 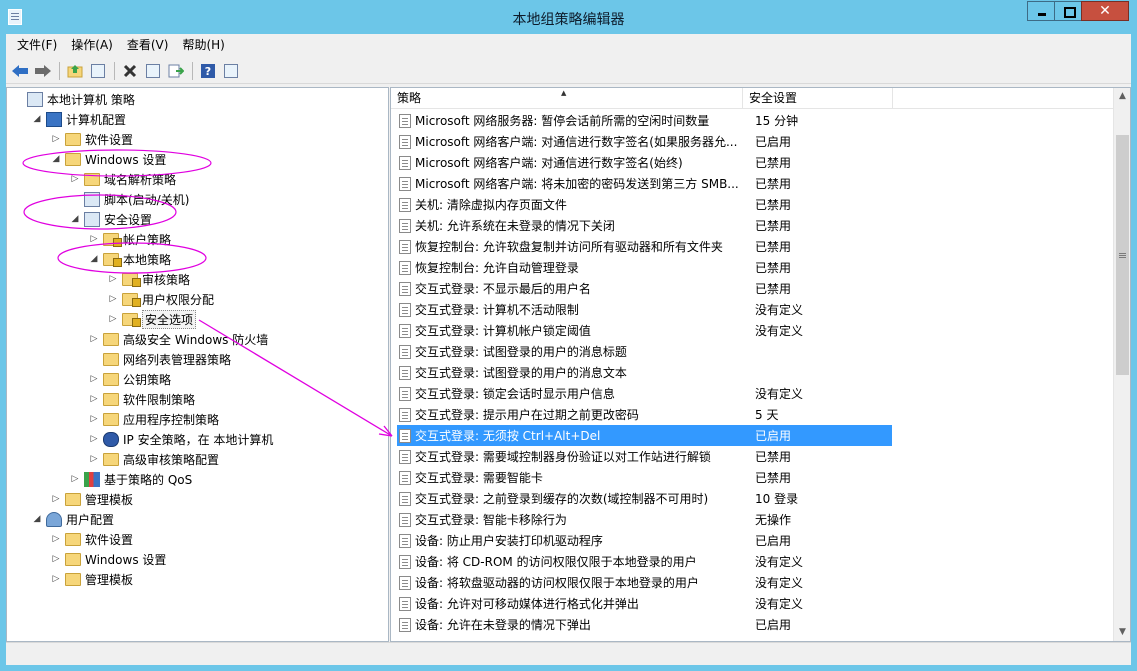 I want to click on scroll-thumb, so click(x=1122, y=255).